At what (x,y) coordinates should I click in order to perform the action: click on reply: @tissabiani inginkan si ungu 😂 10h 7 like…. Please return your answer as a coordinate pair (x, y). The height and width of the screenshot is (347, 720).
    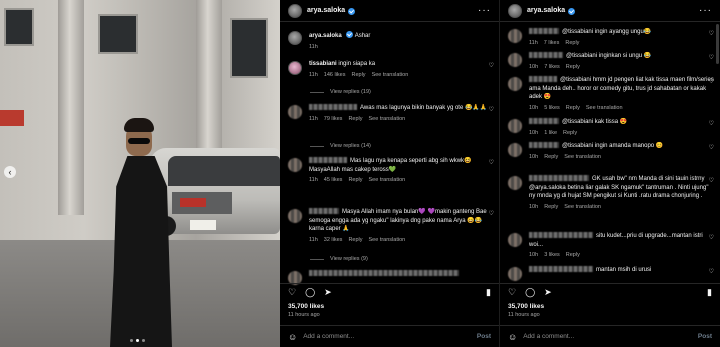
    Looking at the image, I should click on (611, 61).